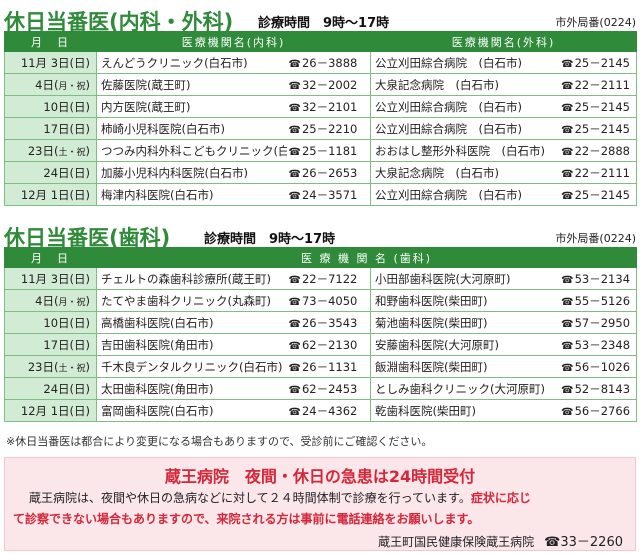  I want to click on internal-clinic: 内方医院(蔵王町), so click(191, 106).